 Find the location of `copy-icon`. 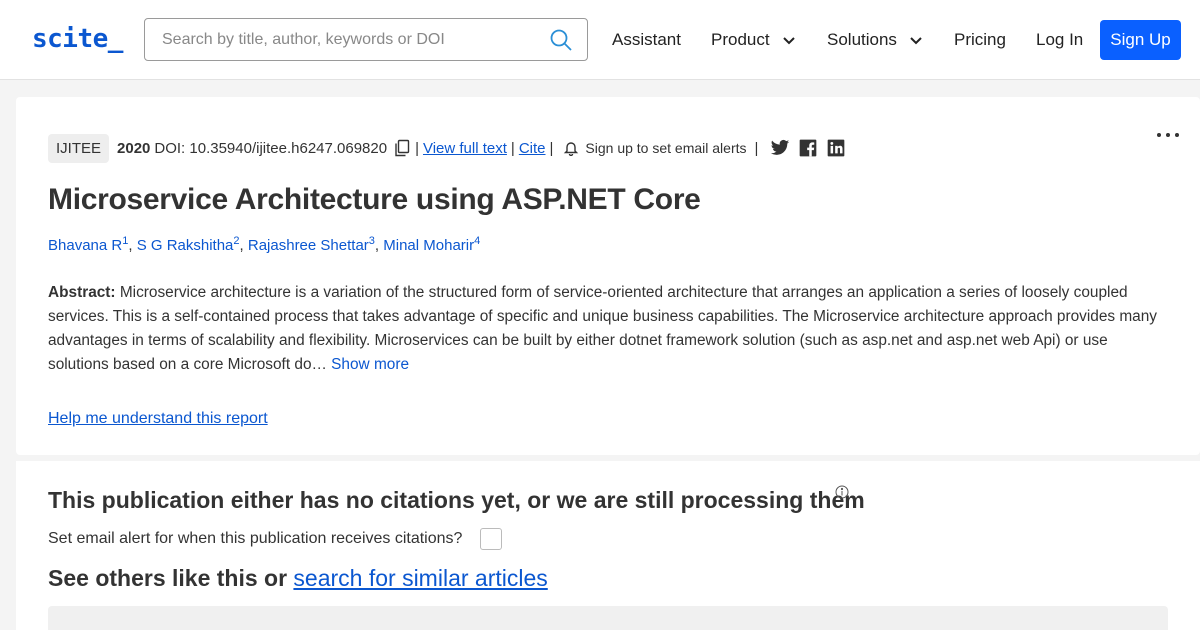

copy-icon is located at coordinates (402, 148).